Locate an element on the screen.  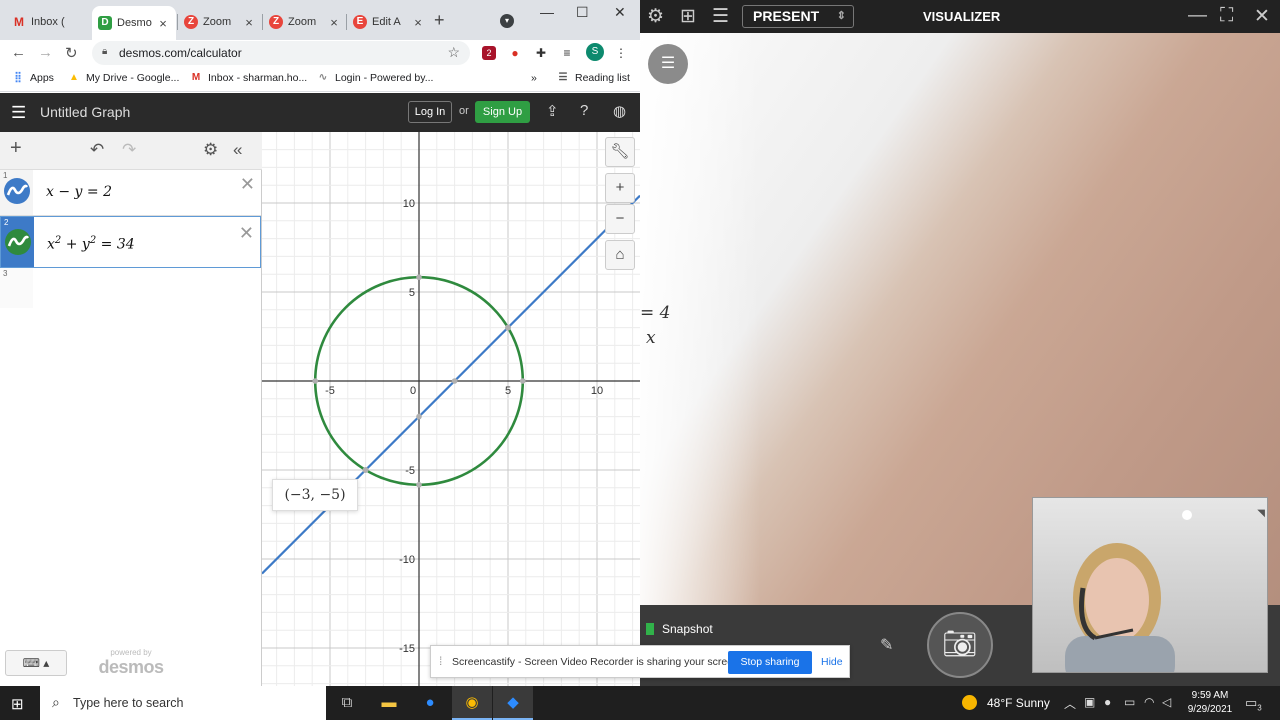
login-site-icon: ∿ is located at coordinates (323, 77).